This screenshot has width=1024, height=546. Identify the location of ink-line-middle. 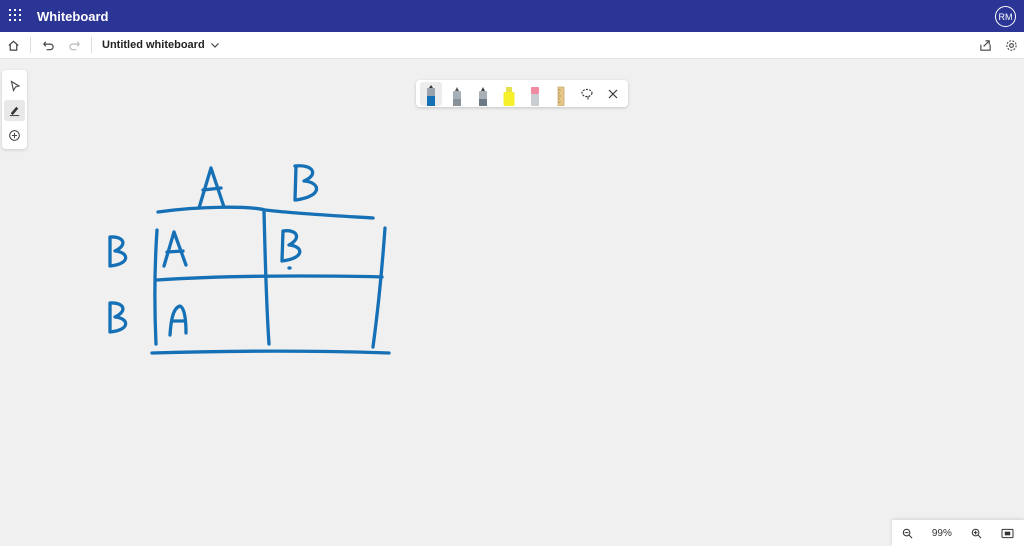
(269, 278).